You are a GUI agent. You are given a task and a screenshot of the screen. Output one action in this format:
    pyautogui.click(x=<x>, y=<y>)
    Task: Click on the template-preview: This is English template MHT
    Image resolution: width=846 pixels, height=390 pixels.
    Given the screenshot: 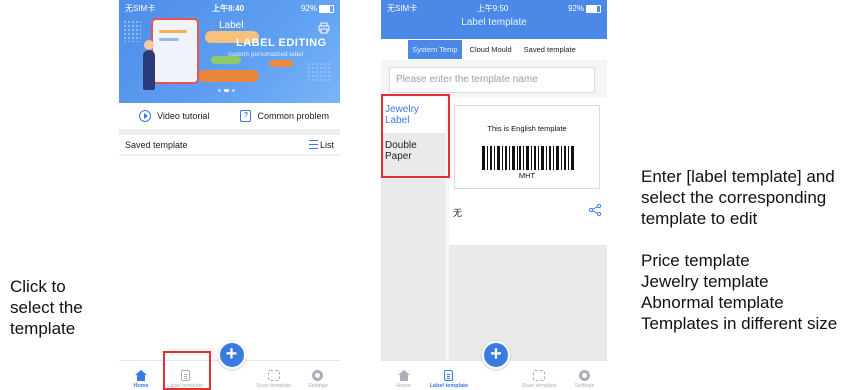 What is the action you would take?
    pyautogui.click(x=527, y=147)
    